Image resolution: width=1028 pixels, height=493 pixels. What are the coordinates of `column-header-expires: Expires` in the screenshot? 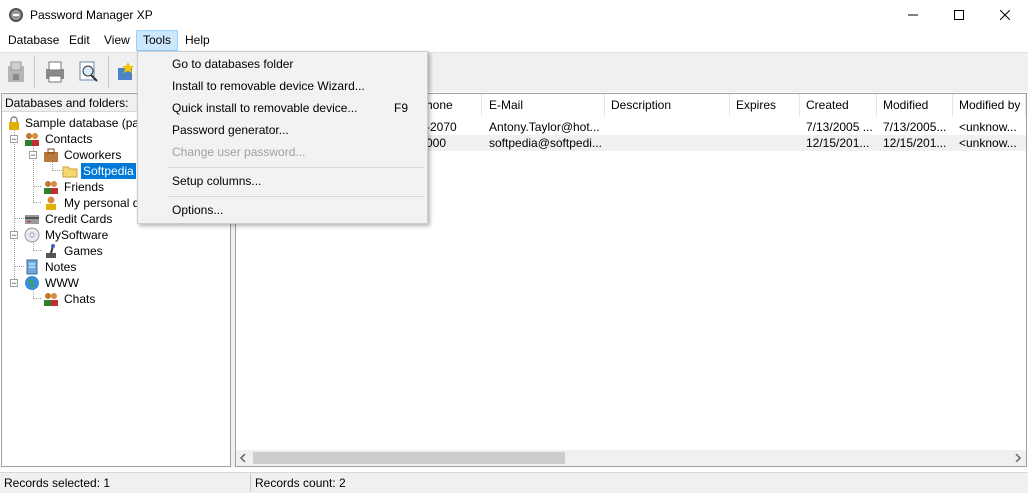 It's located at (765, 105).